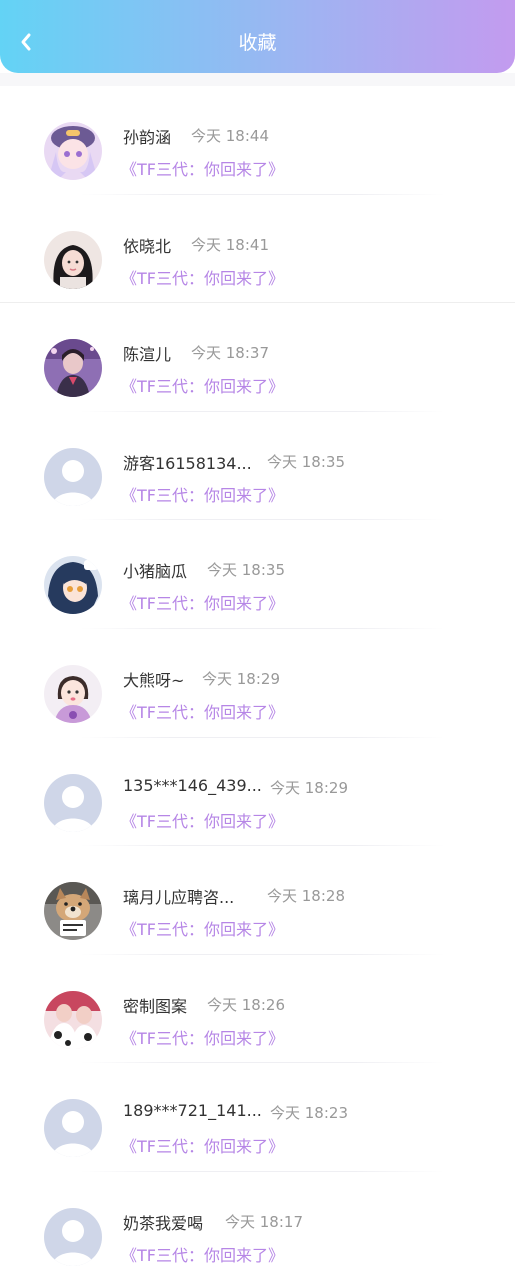 This screenshot has height=1280, width=515. Describe the element at coordinates (306, 896) in the screenshot. I see `favorite-time: 今天 18:28` at that location.